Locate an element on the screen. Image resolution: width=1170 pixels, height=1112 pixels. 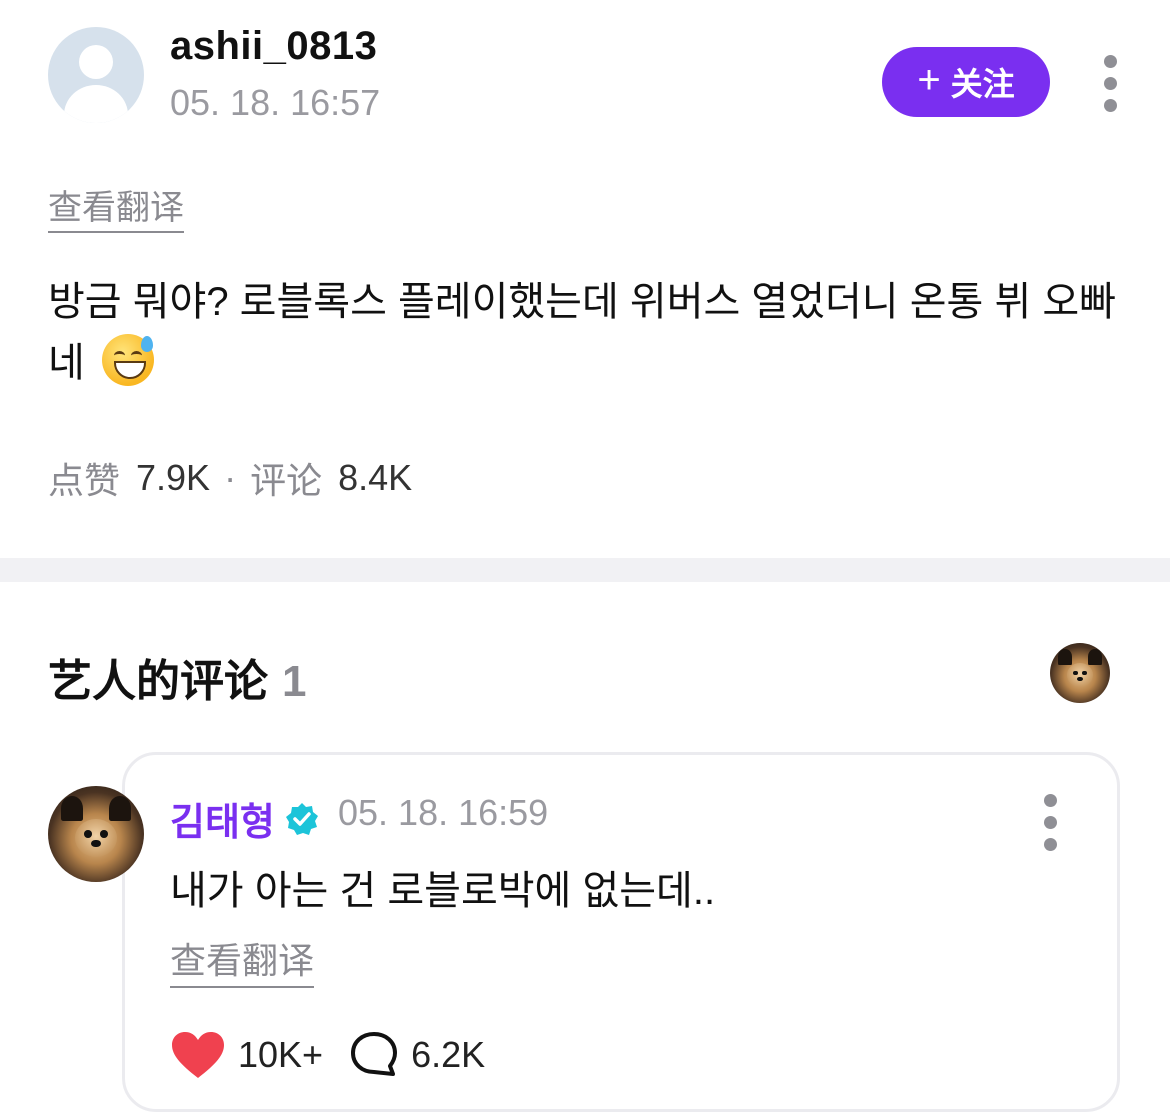
comments-count: 8.4K is located at coordinates (375, 477).